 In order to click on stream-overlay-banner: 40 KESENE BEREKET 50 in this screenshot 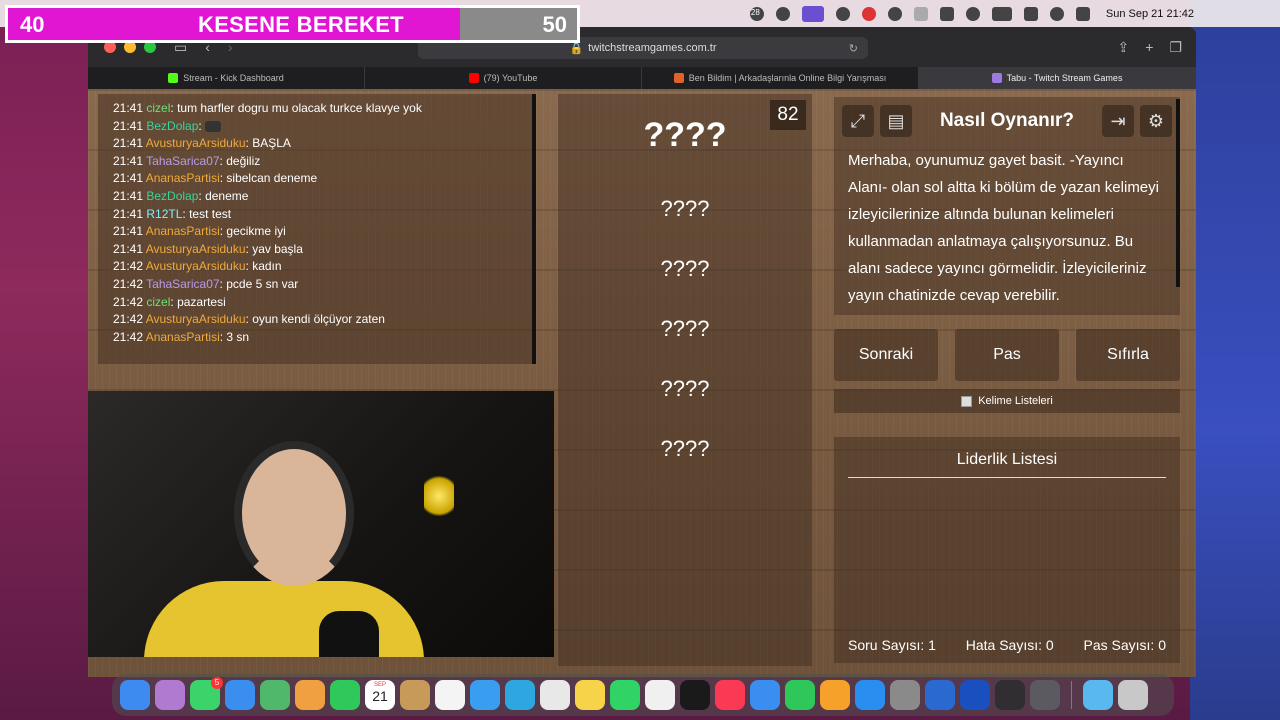, I will do `click(292, 24)`.